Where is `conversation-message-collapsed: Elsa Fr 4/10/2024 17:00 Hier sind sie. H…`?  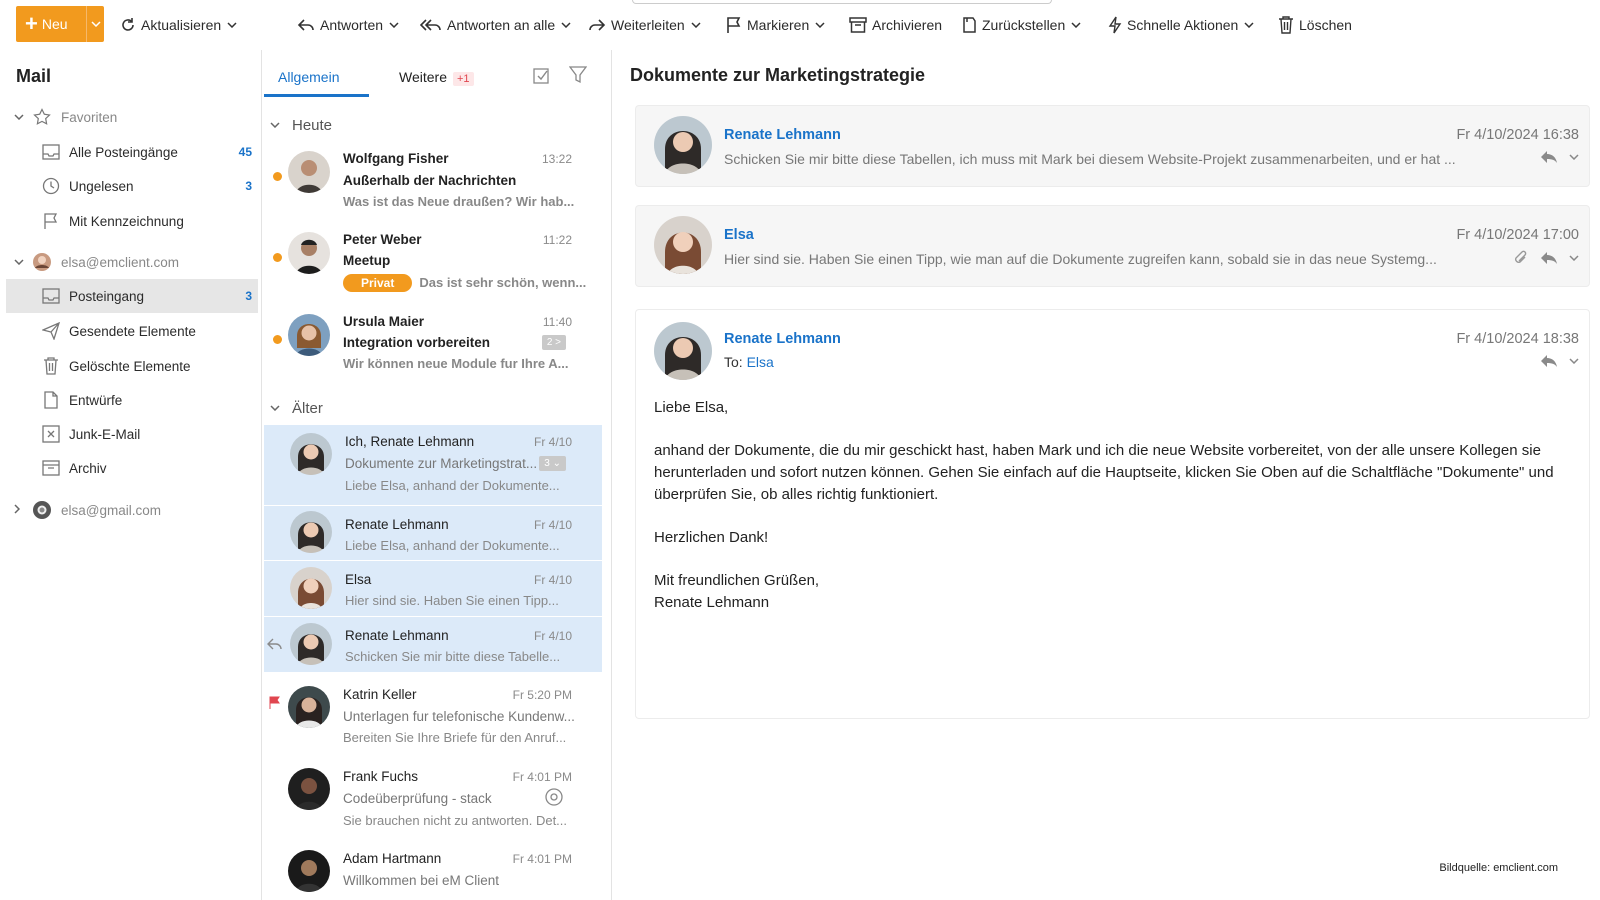 conversation-message-collapsed: Elsa Fr 4/10/2024 17:00 Hier sind sie. H… is located at coordinates (1112, 246).